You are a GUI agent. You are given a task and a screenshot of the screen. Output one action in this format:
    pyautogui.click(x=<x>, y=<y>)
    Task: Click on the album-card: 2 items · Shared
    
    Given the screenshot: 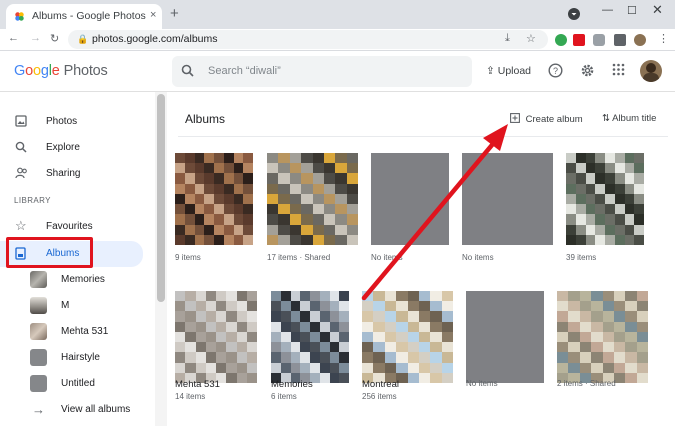 What is the action you would take?
    pyautogui.click(x=602, y=346)
    